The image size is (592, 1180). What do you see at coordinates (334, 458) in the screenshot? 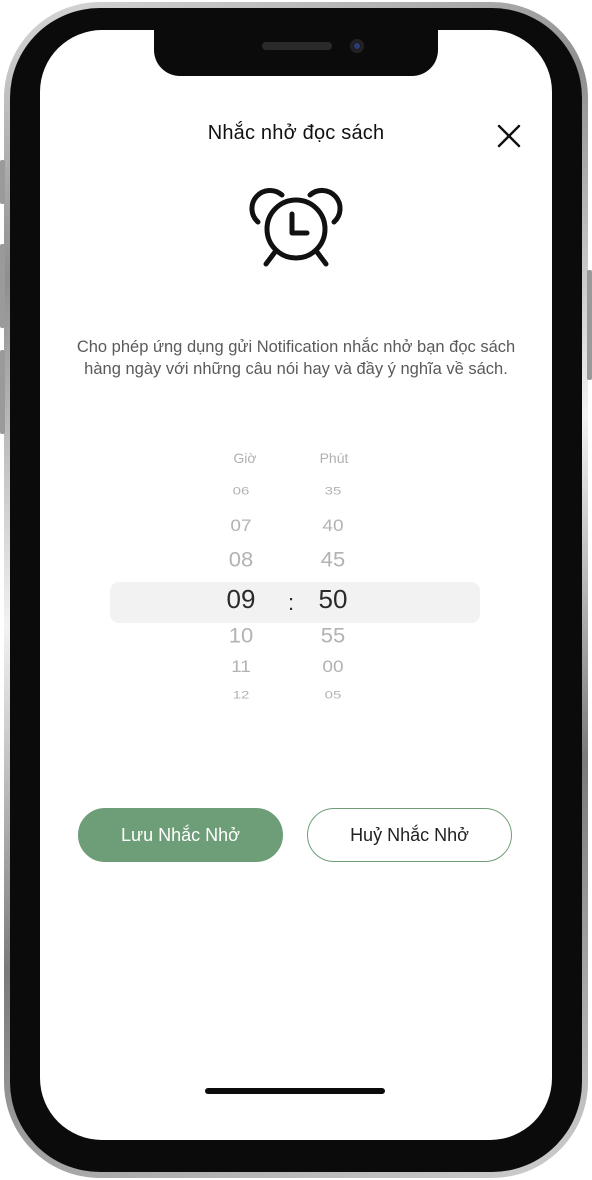
I see `minute-column-label: Phút` at bounding box center [334, 458].